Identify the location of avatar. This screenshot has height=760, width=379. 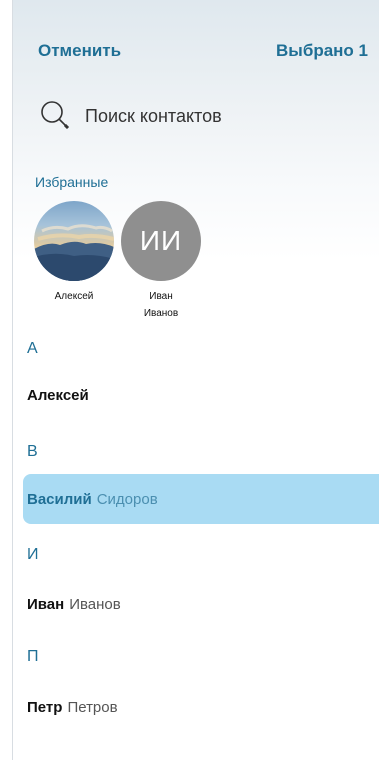
(74, 241).